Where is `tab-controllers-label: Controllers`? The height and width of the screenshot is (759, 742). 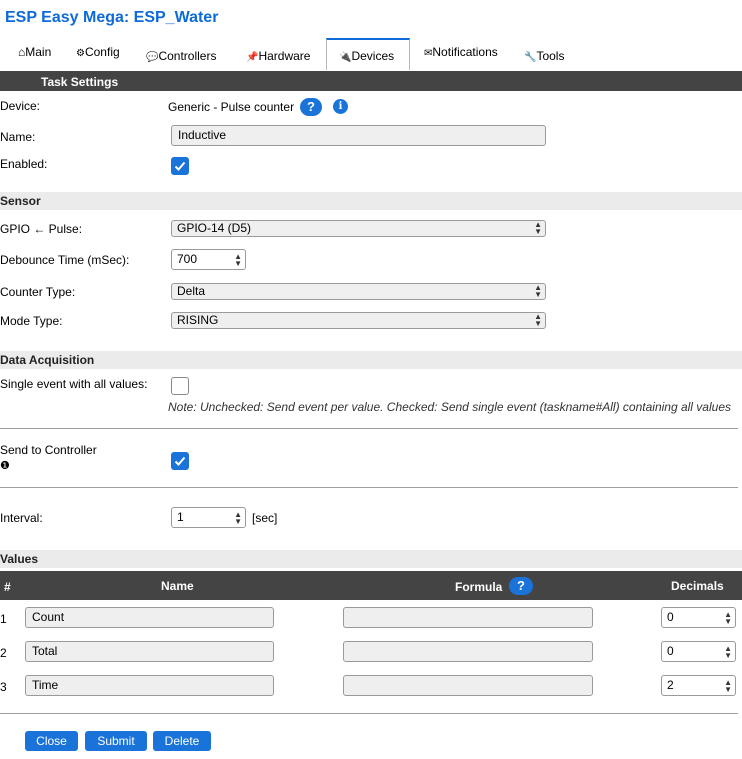 tab-controllers-label: Controllers is located at coordinates (187, 56).